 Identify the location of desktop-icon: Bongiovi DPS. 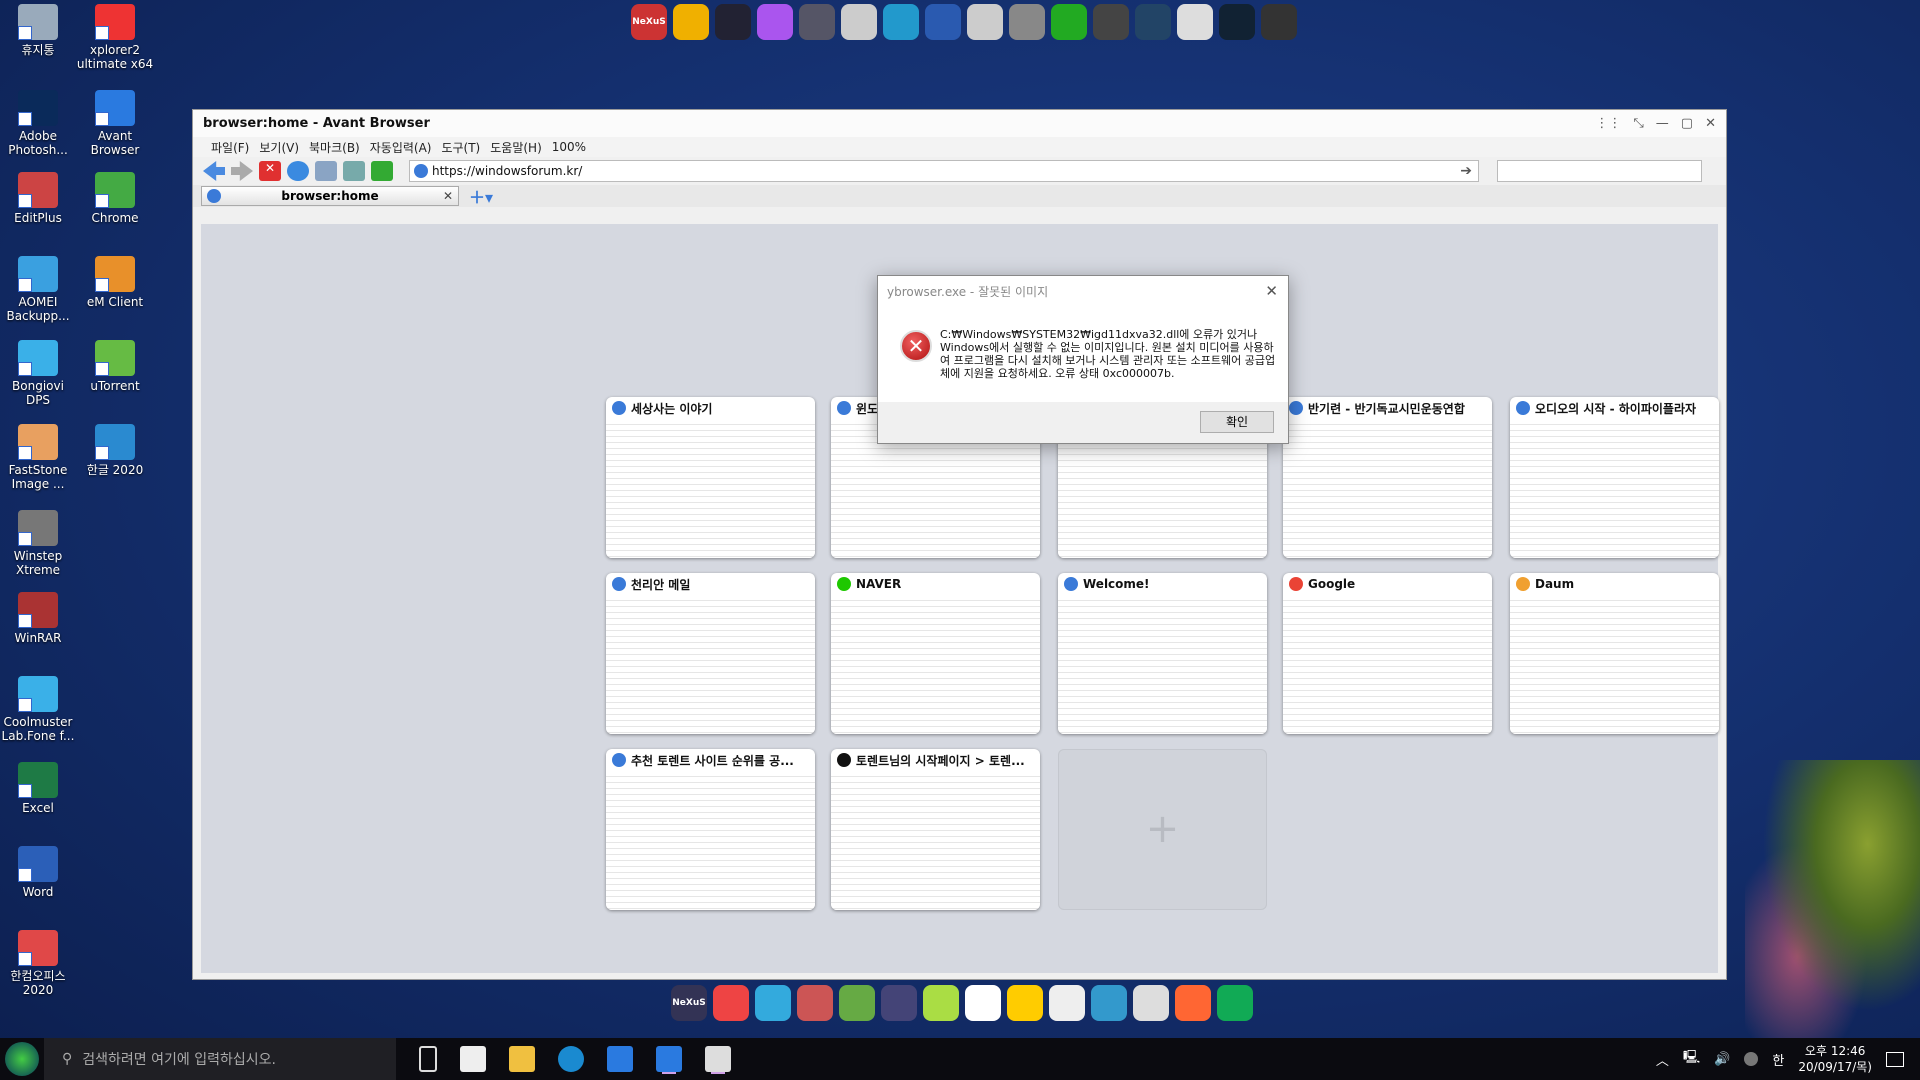
(38, 373).